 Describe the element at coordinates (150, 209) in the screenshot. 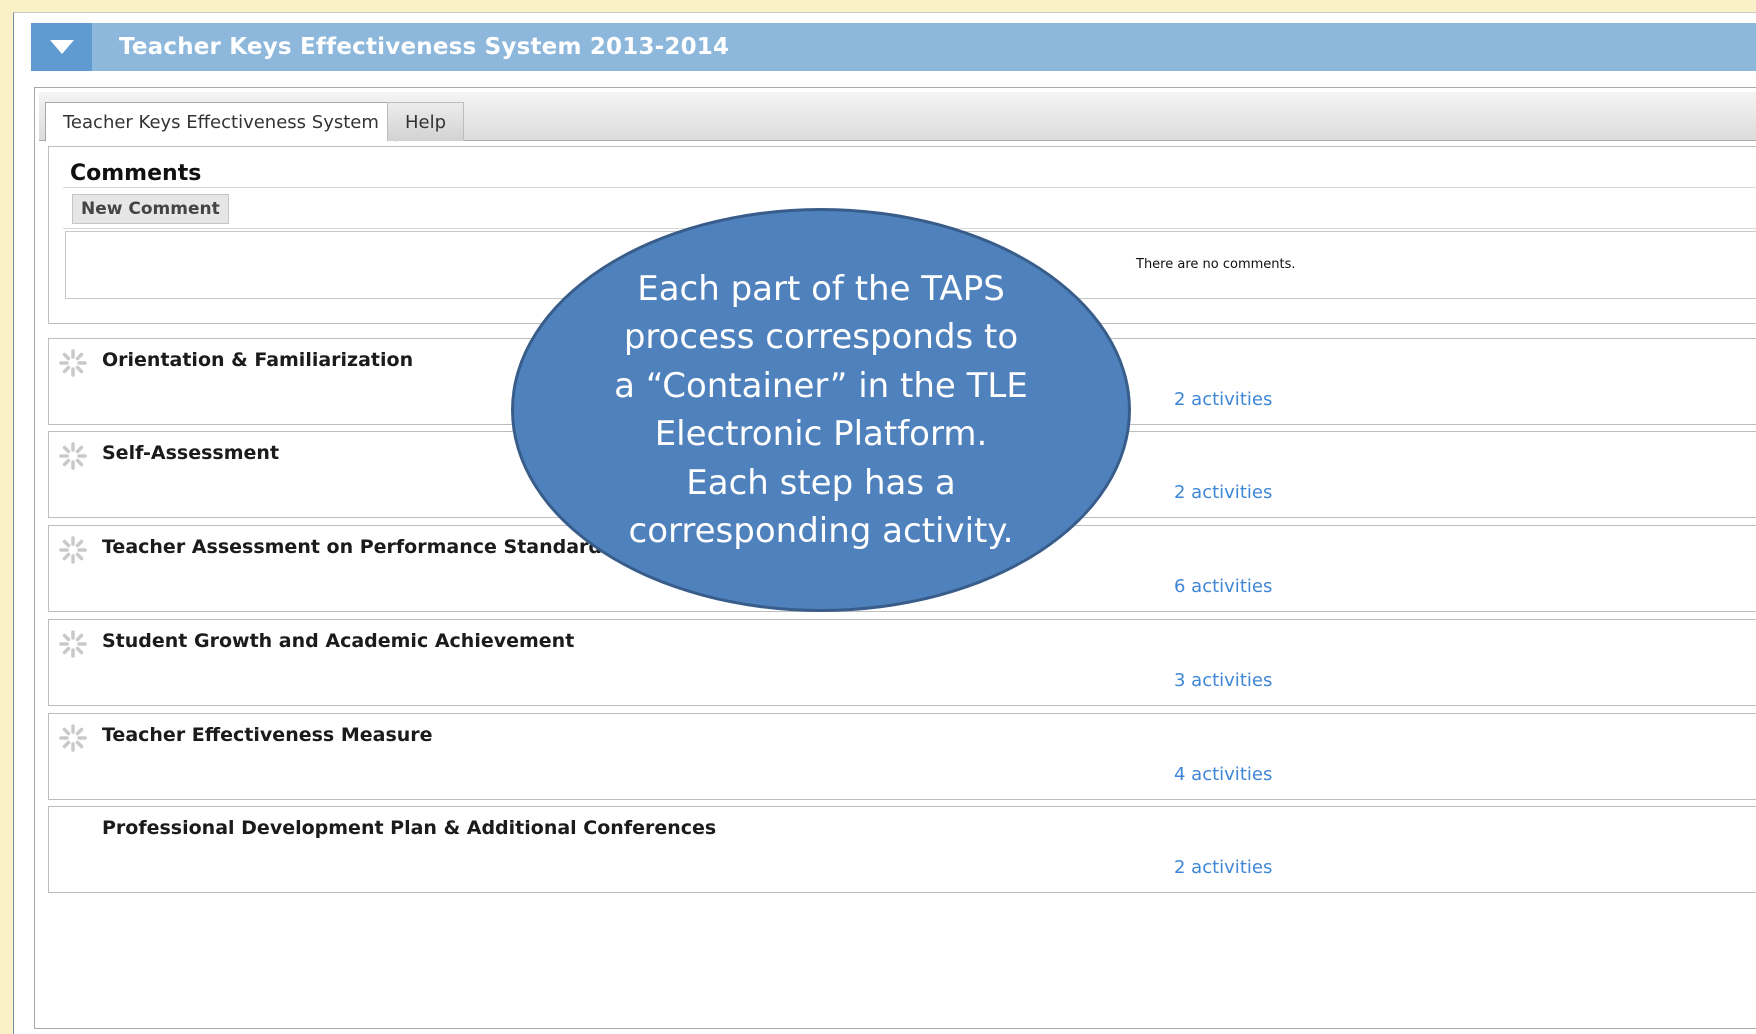

I see `new-comment-button: New Comment` at that location.